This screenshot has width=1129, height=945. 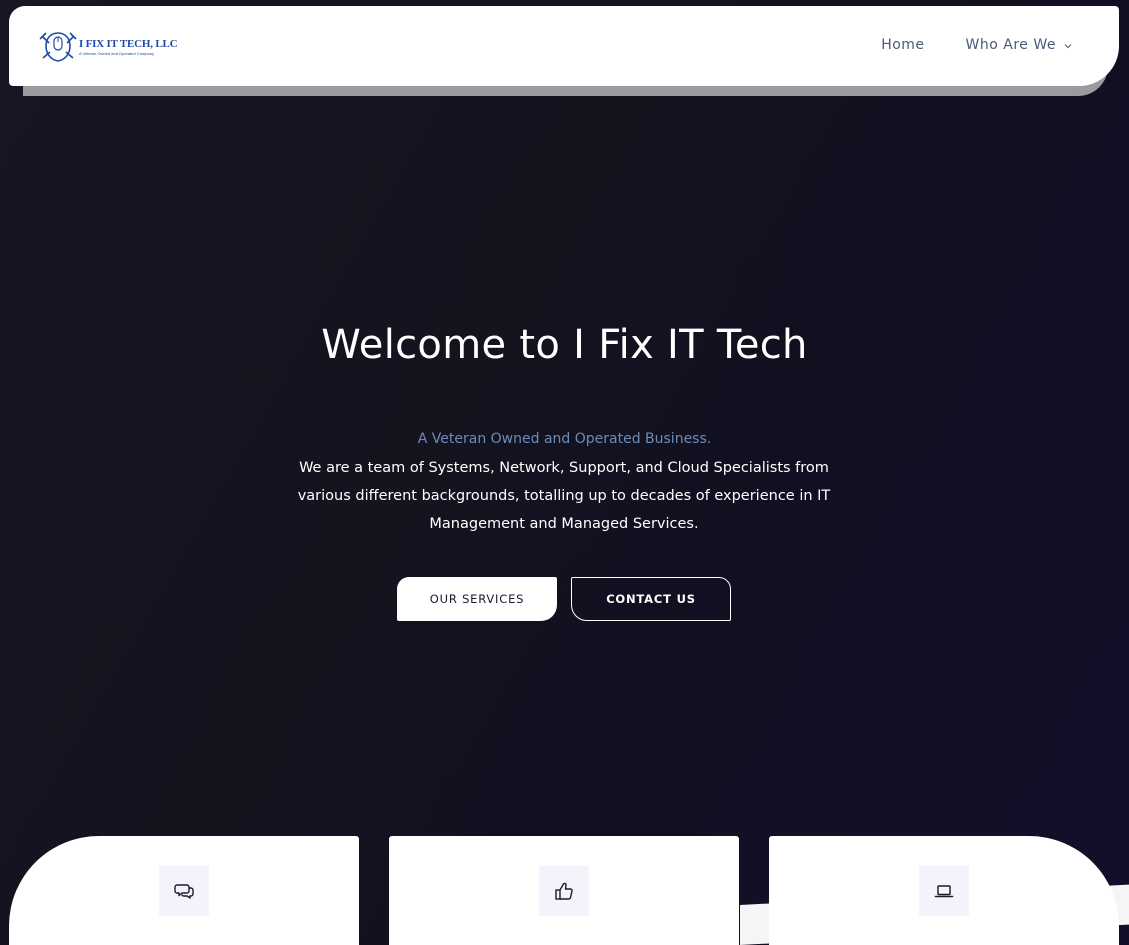 I want to click on laptop-icon, so click(x=944, y=891).